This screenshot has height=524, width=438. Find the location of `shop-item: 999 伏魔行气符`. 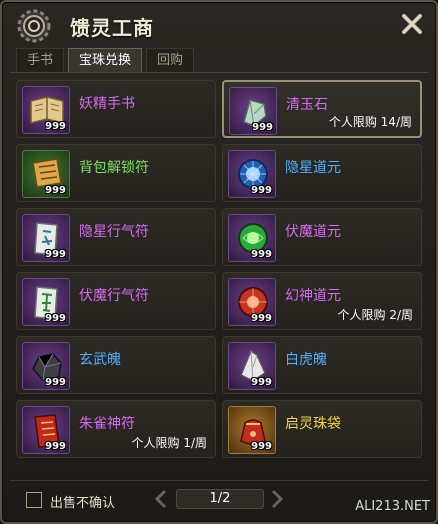

shop-item: 999 伏魔行气符 is located at coordinates (116, 301).